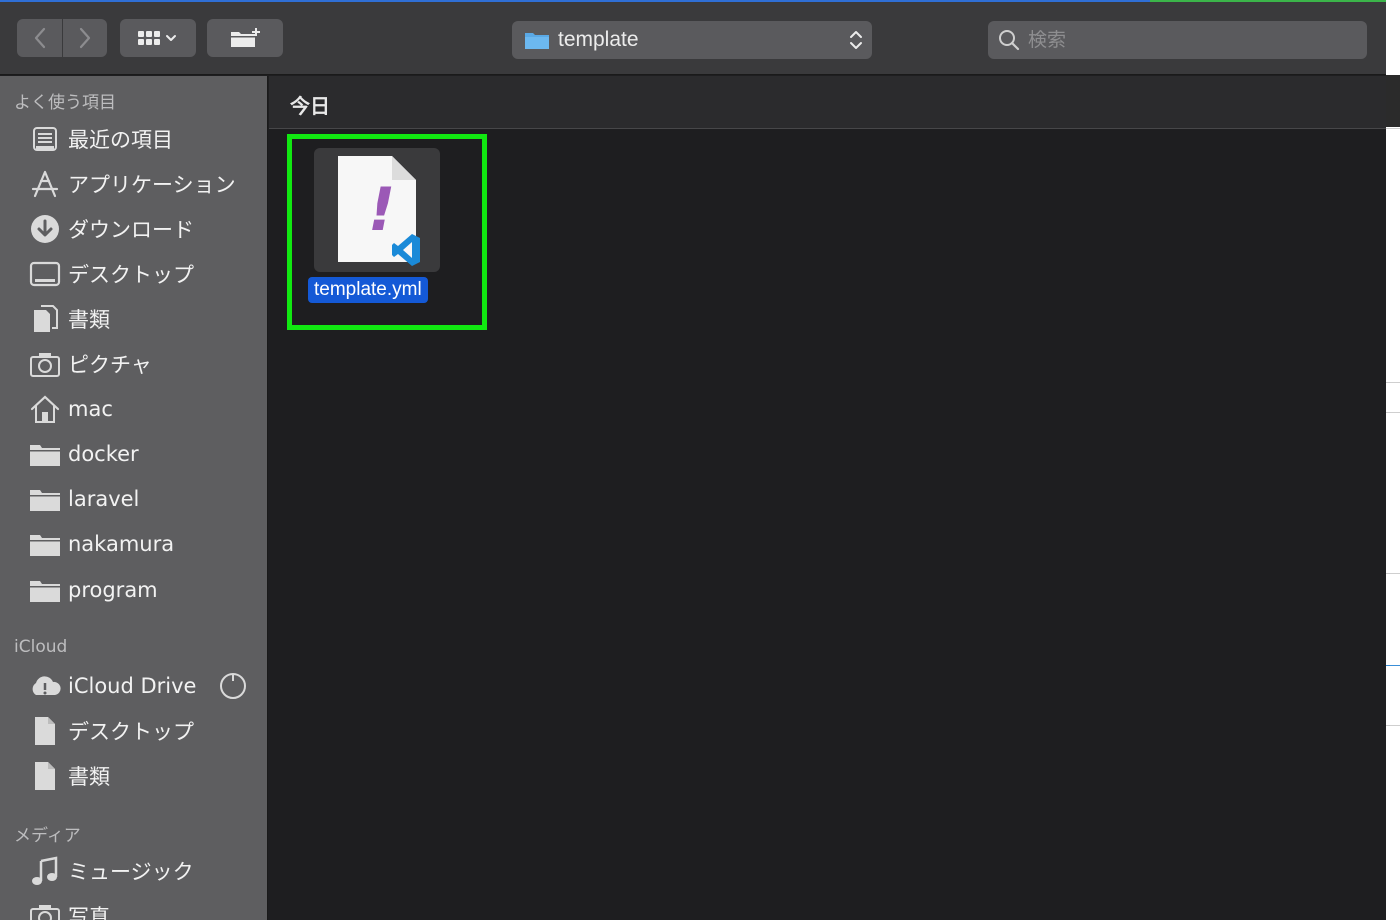  I want to click on grid-view-icon, so click(157, 38).